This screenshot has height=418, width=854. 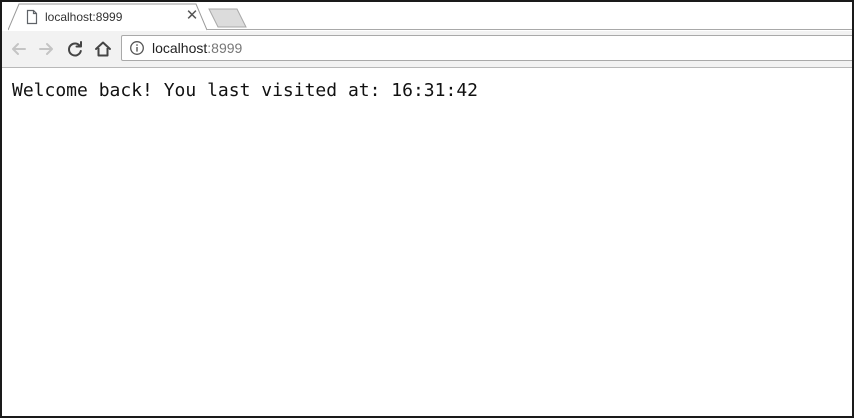 I want to click on tab-localhost: localhost:8999 ✕, so click(x=107, y=17).